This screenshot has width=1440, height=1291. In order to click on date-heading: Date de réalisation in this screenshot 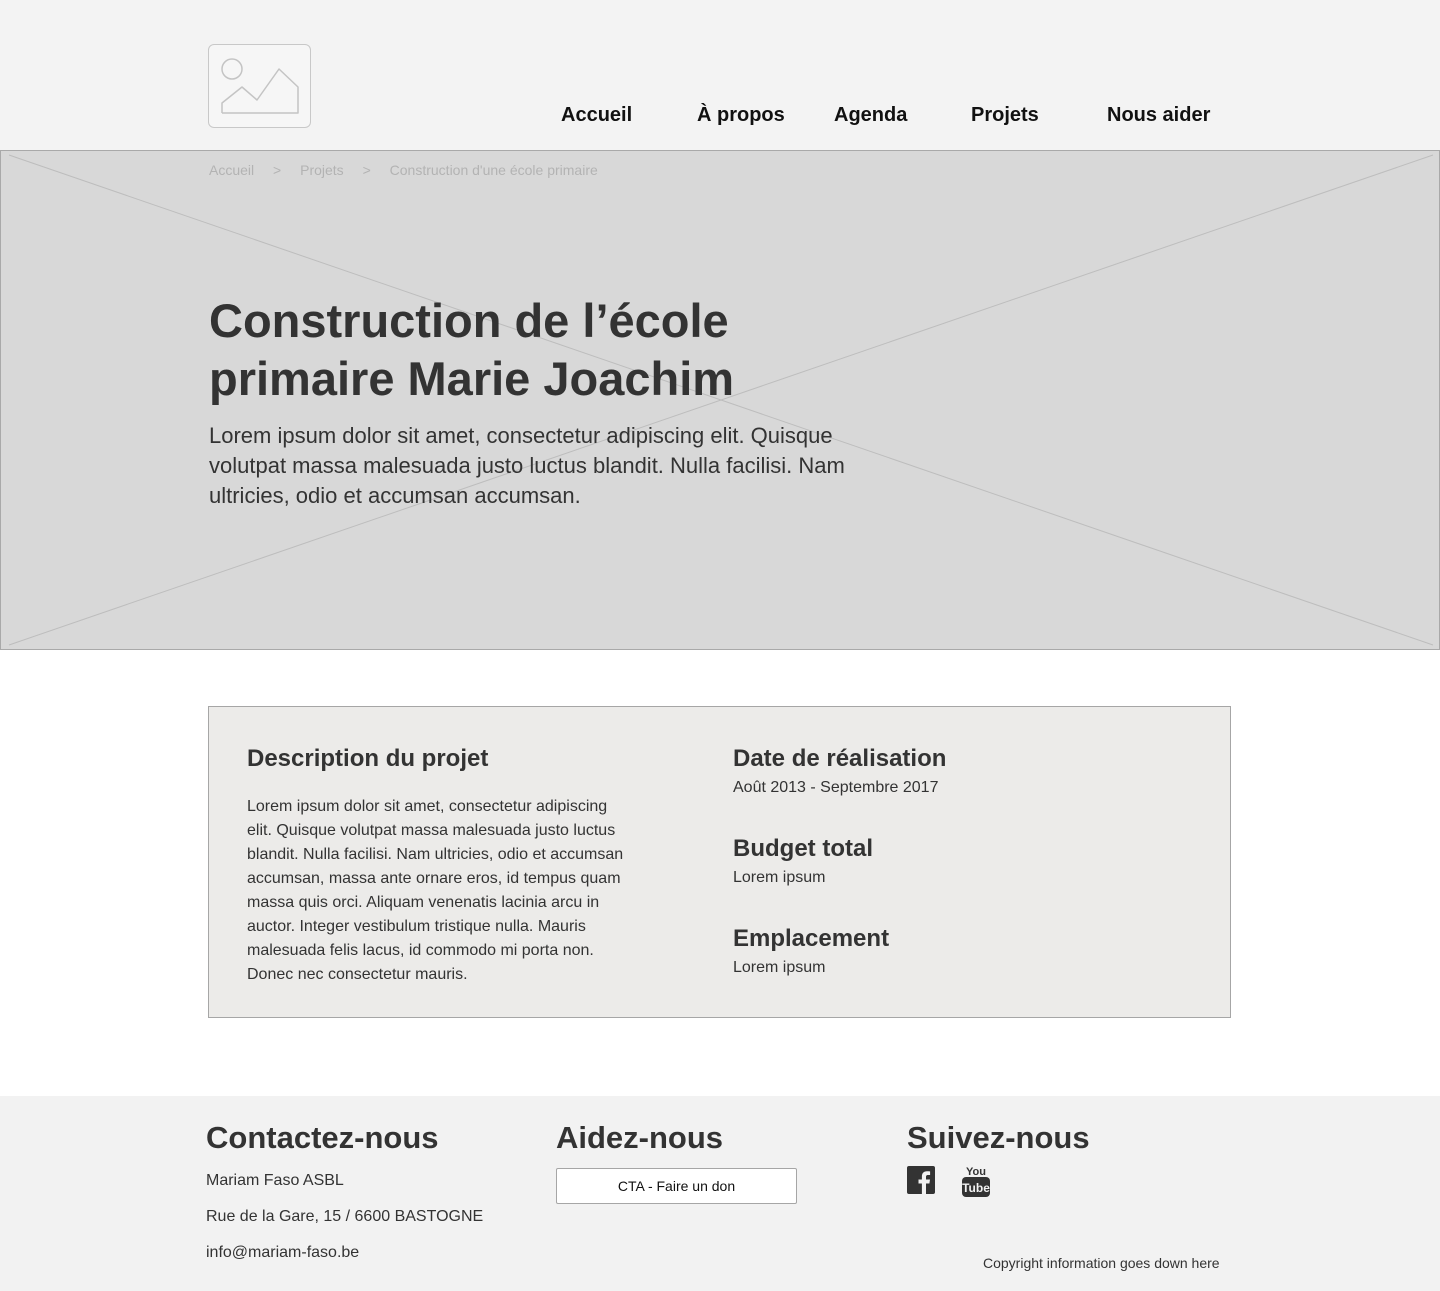, I will do `click(840, 758)`.